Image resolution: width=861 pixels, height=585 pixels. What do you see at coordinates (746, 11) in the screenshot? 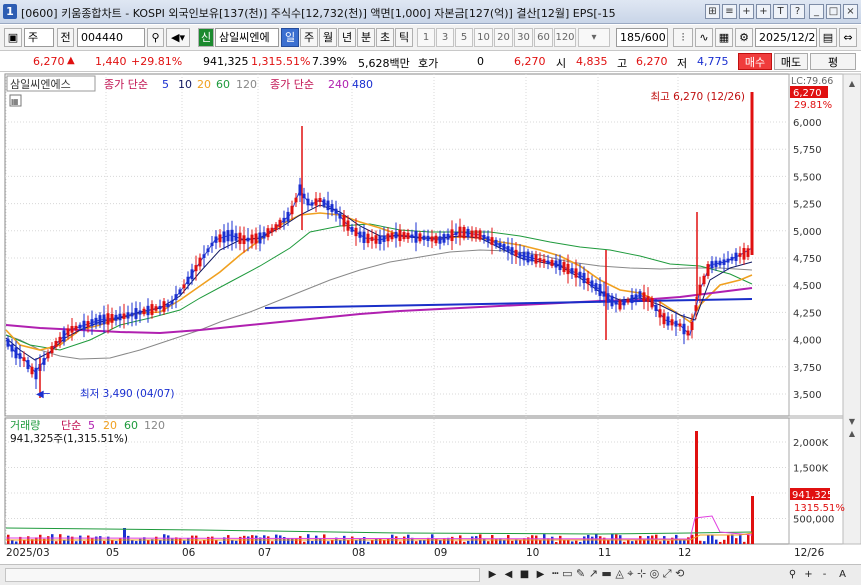
I see `plus-icon: +` at bounding box center [746, 11].